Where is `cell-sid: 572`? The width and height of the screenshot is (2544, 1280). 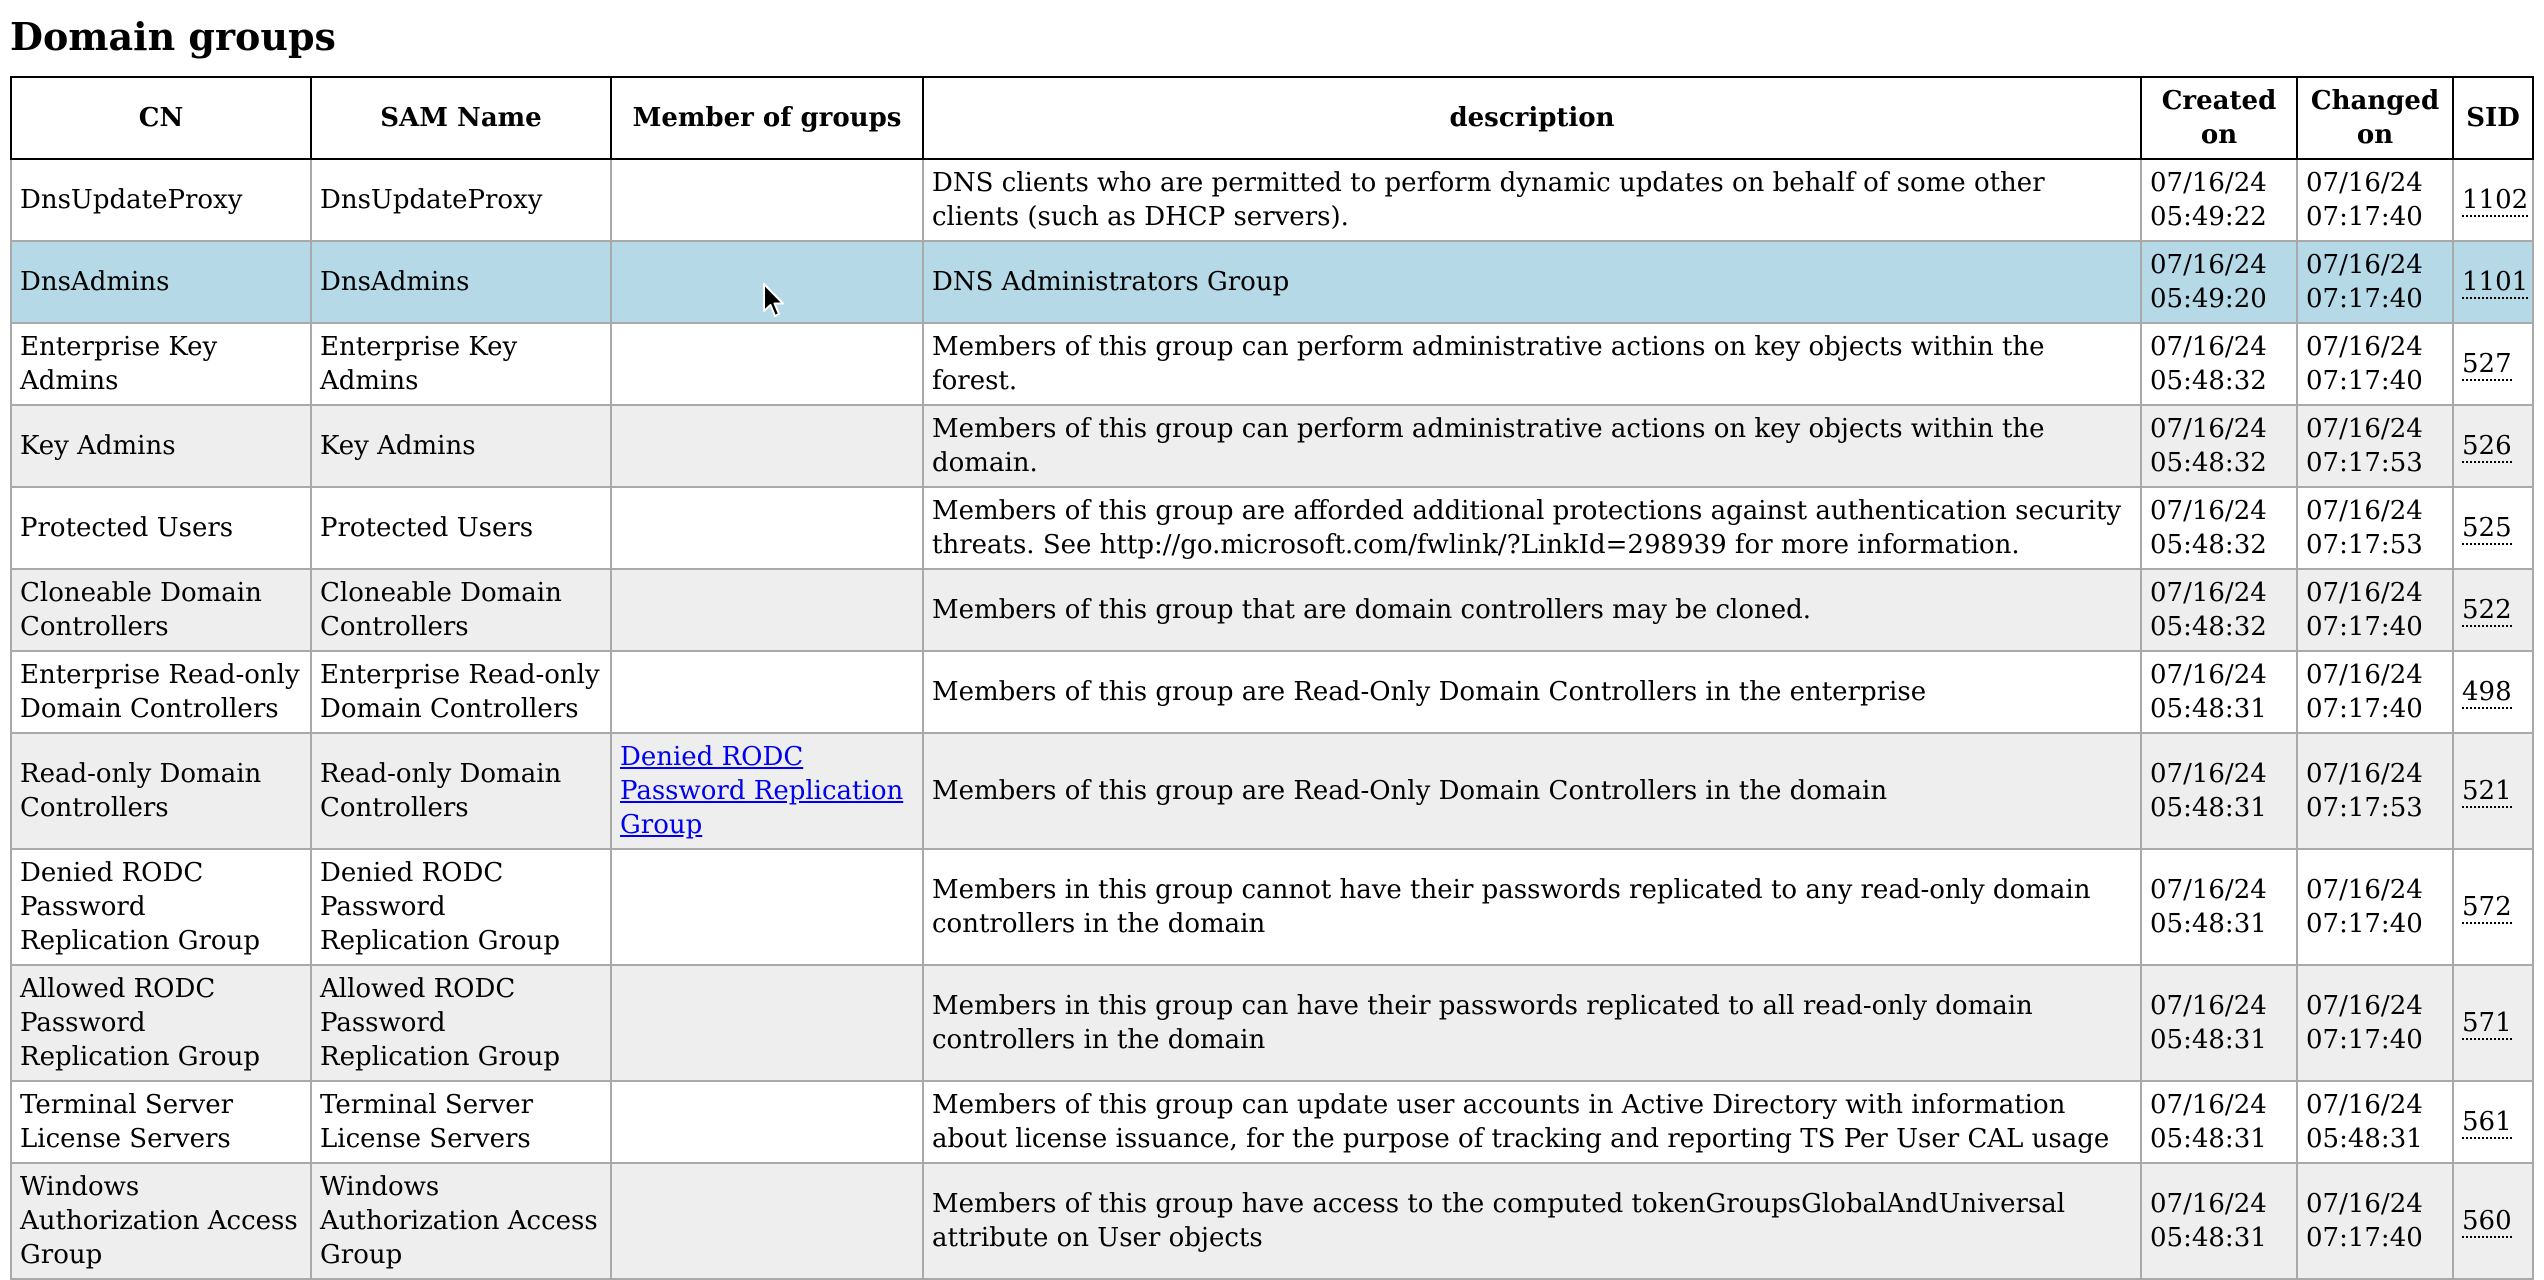 cell-sid: 572 is located at coordinates (2493, 907).